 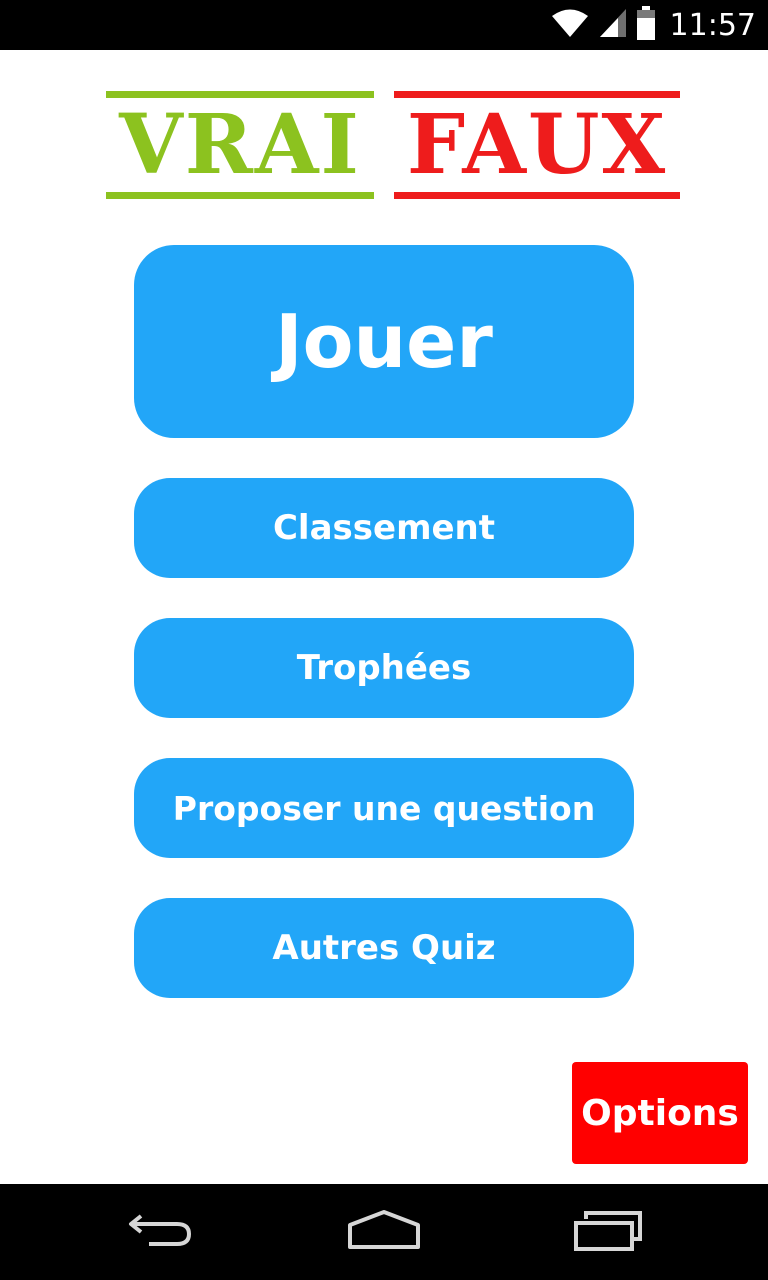 I want to click on logo-faux-text: FAUX, so click(x=537, y=145).